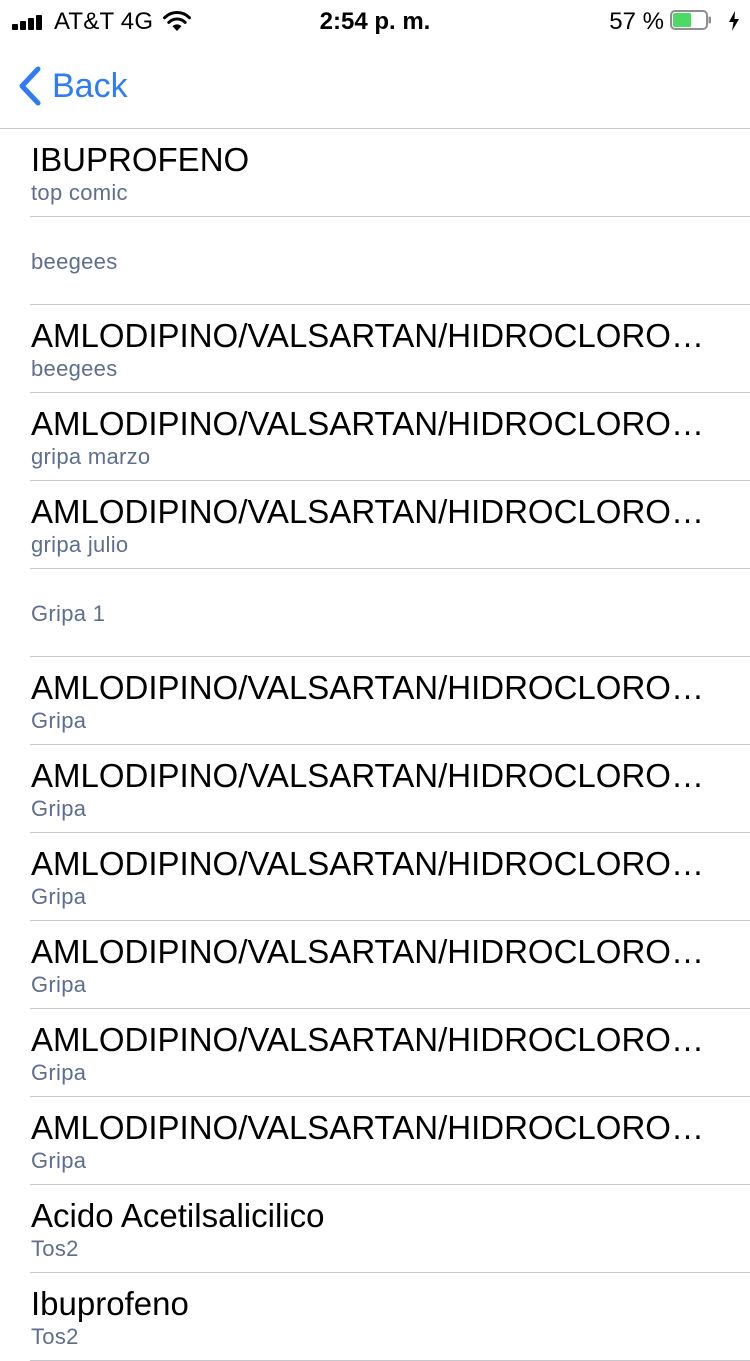  Describe the element at coordinates (682, 20) in the screenshot. I see `battery-fill` at that location.